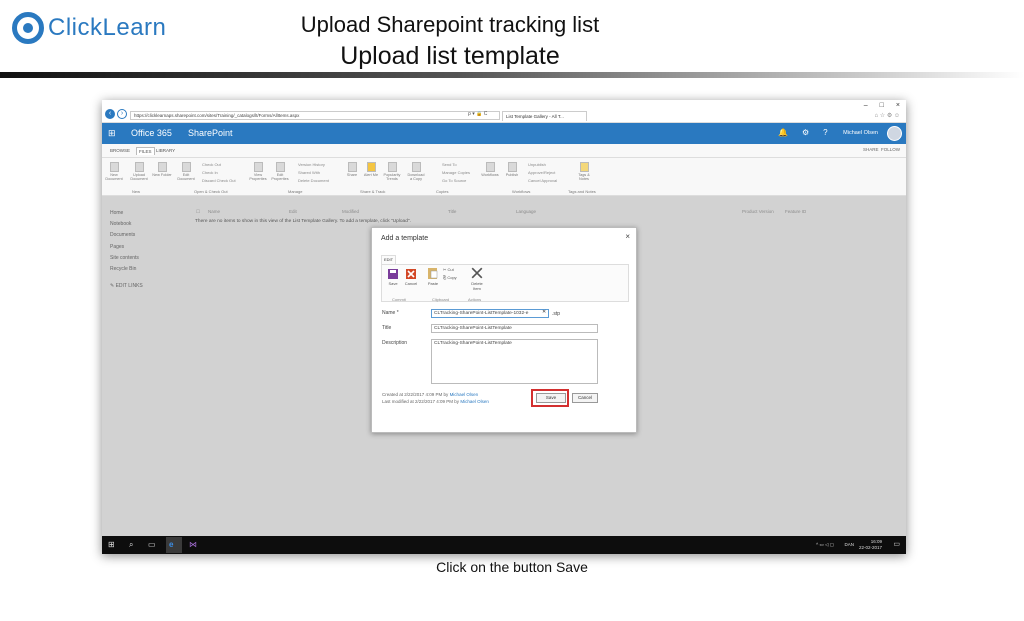 This screenshot has width=1024, height=621. Describe the element at coordinates (89, 28) in the screenshot. I see `clicklearn-logo: ClickLearn` at that location.